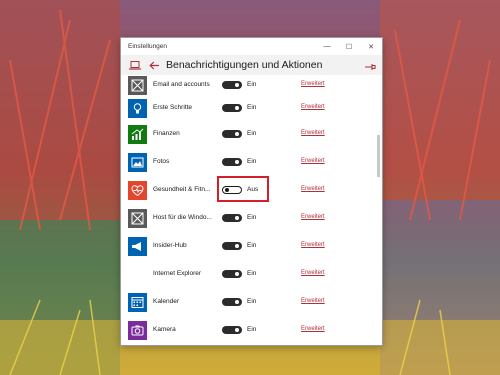 Image resolution: width=500 pixels, height=375 pixels. What do you see at coordinates (177, 273) in the screenshot?
I see `app-name: Internet Explorer` at bounding box center [177, 273].